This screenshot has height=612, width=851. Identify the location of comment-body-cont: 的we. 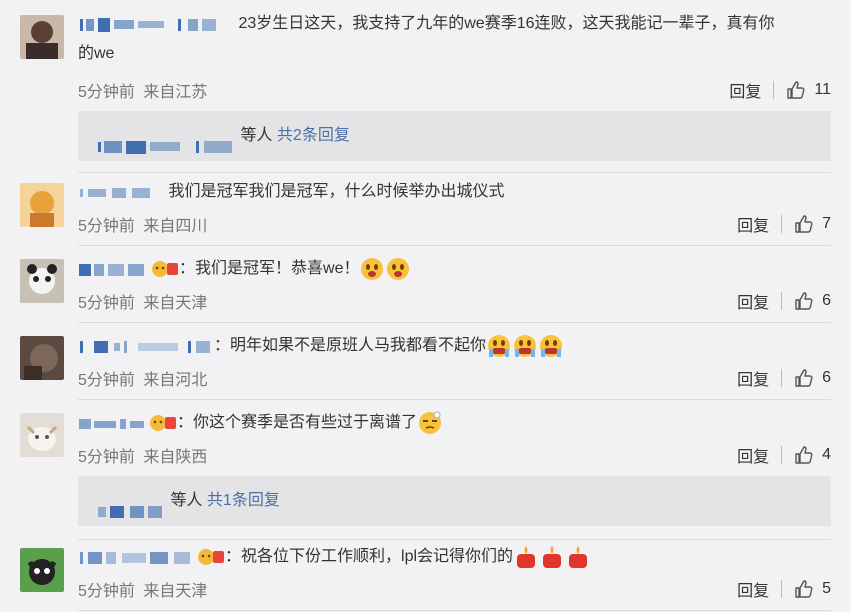
(96, 53).